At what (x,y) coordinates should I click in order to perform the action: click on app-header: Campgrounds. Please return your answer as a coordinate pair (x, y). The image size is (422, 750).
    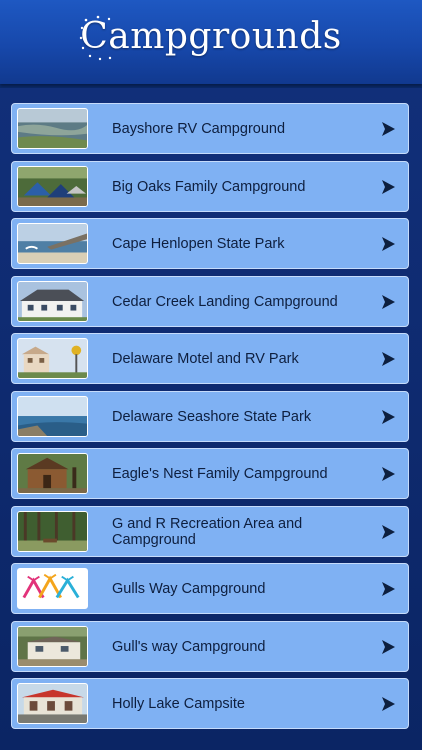
    Looking at the image, I should click on (211, 42).